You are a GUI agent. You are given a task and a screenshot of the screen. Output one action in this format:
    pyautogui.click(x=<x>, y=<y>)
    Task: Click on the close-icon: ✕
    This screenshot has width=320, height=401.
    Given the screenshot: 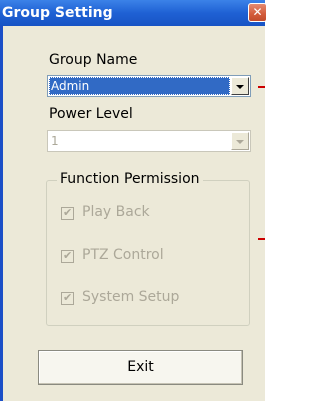 What is the action you would take?
    pyautogui.click(x=257, y=12)
    